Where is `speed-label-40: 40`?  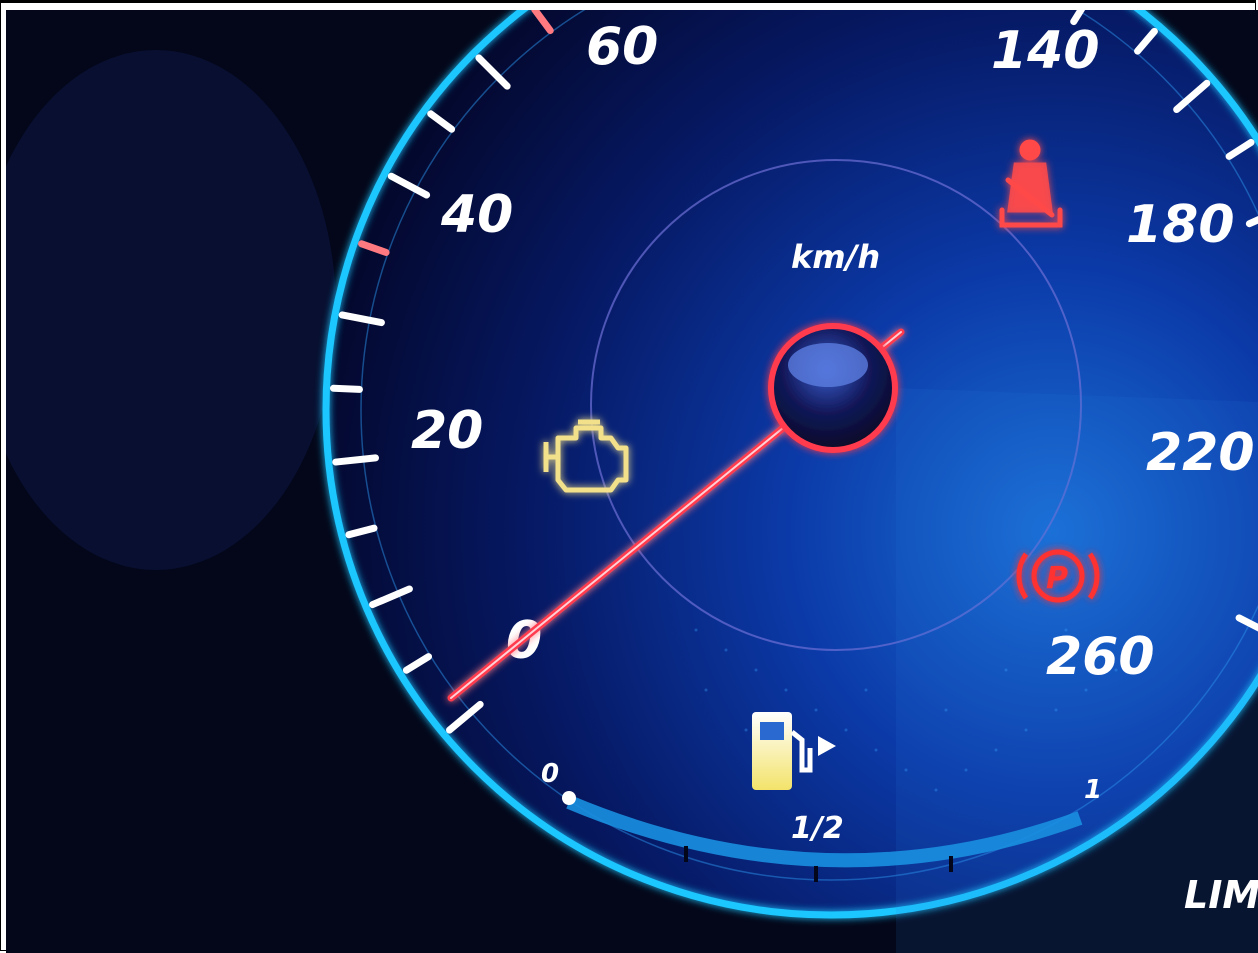 speed-label-40: 40 is located at coordinates (476, 215).